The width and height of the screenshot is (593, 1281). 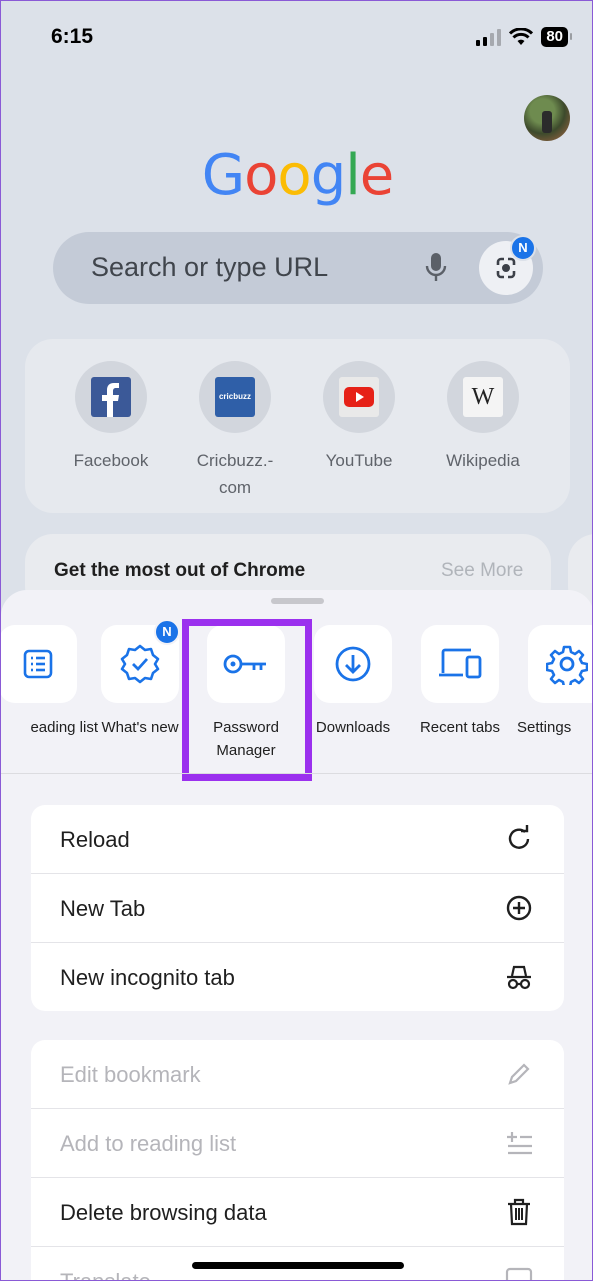 What do you see at coordinates (436, 268) in the screenshot?
I see `microphone-icon` at bounding box center [436, 268].